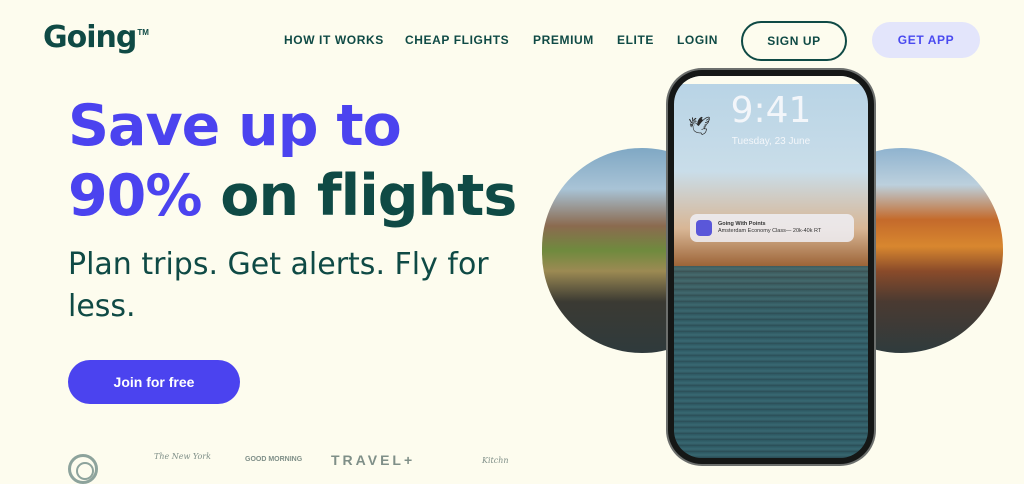 This screenshot has width=1024, height=484. What do you see at coordinates (704, 228) in the screenshot?
I see `going-app-icon` at bounding box center [704, 228].